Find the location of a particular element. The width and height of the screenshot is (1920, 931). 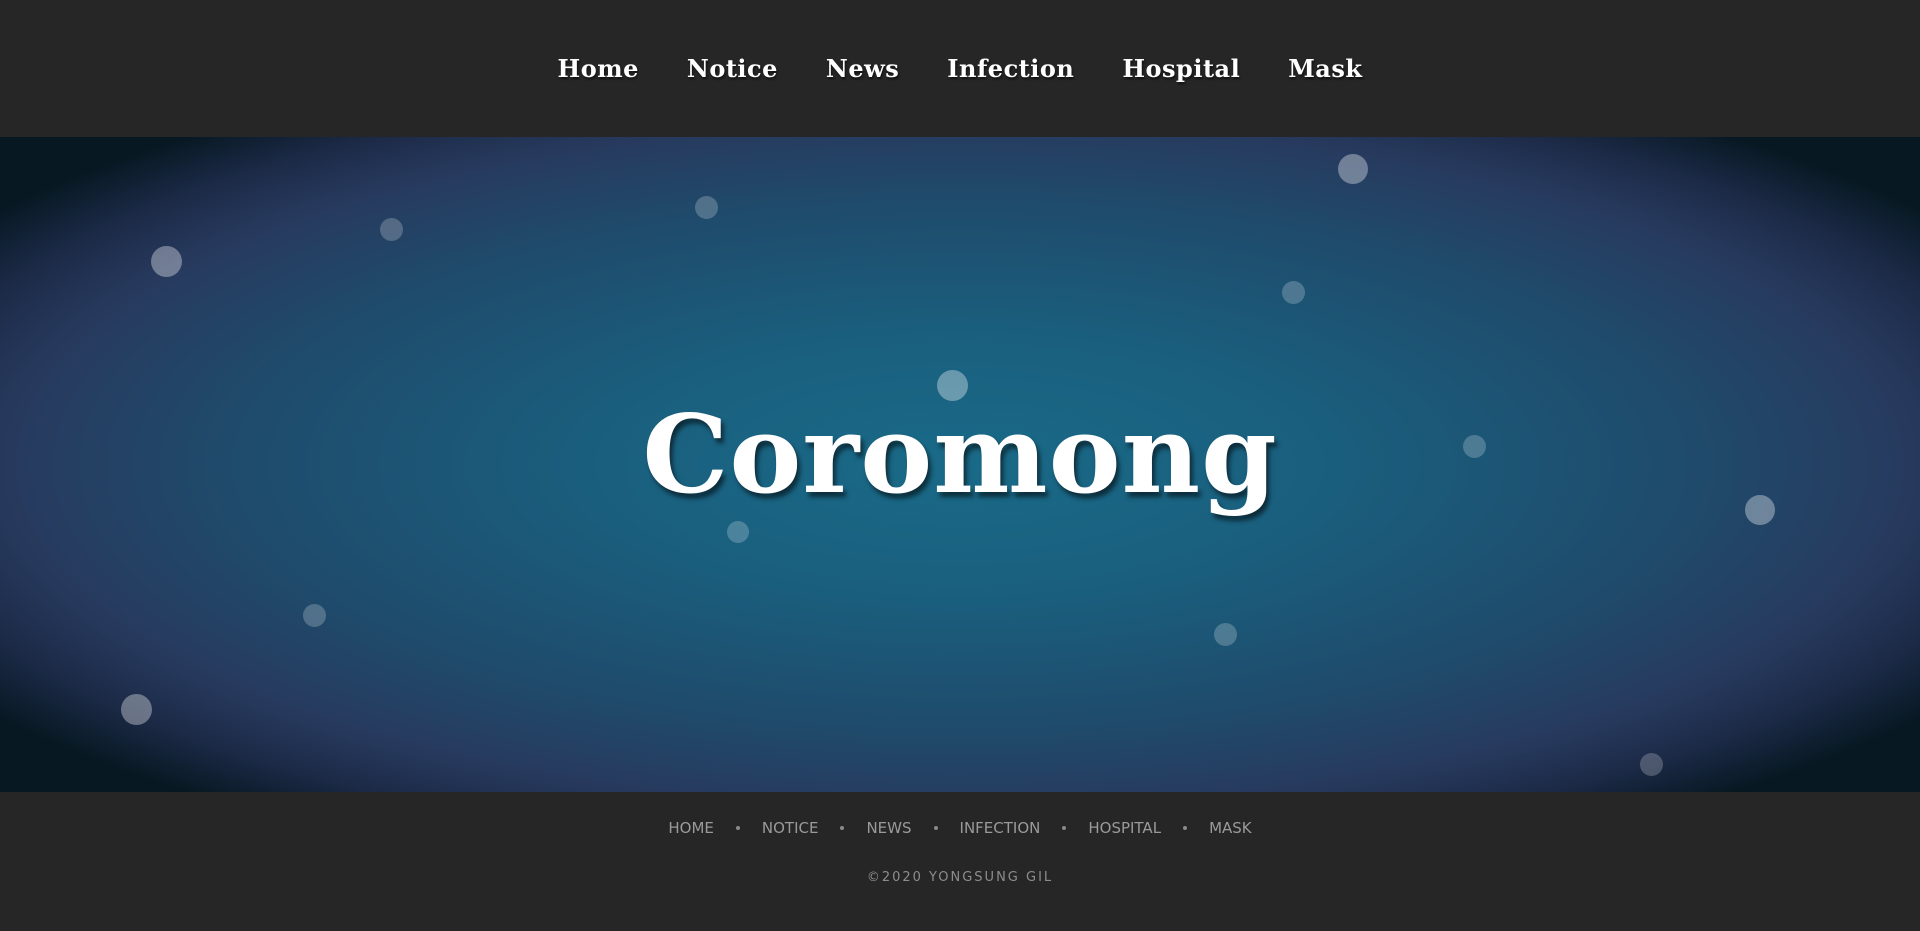

footer-menu: HOME NOTICE NEWS INFECTION HOSPITAL MASK is located at coordinates (960, 828).